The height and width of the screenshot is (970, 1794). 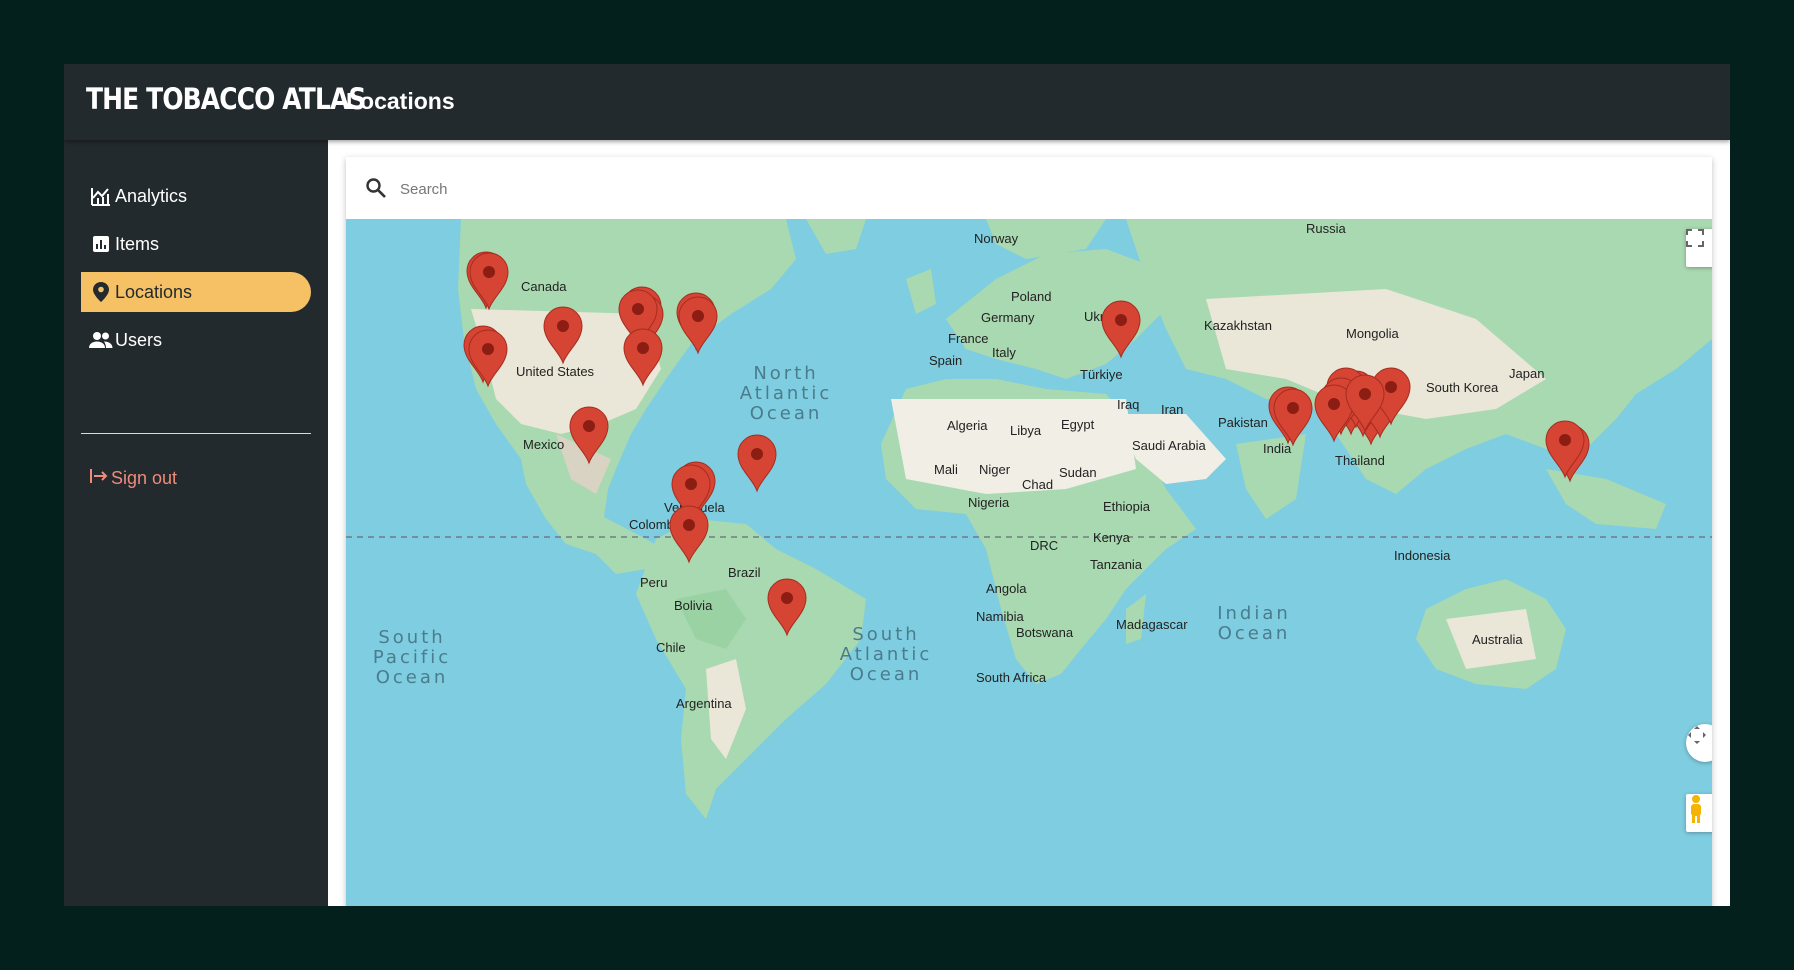 I want to click on sidebar-divider, so click(x=196, y=433).